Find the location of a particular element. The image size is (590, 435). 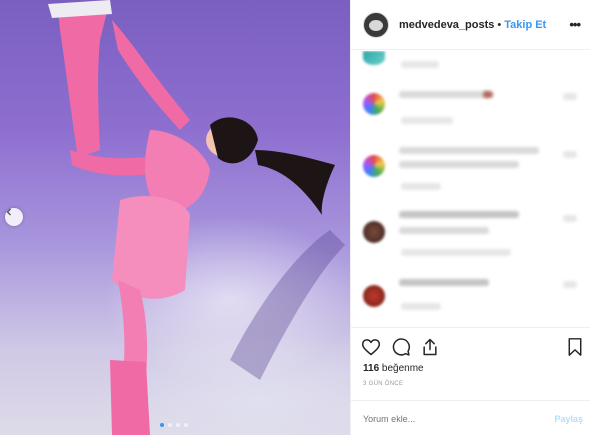

bookmark-icon is located at coordinates (575, 347).